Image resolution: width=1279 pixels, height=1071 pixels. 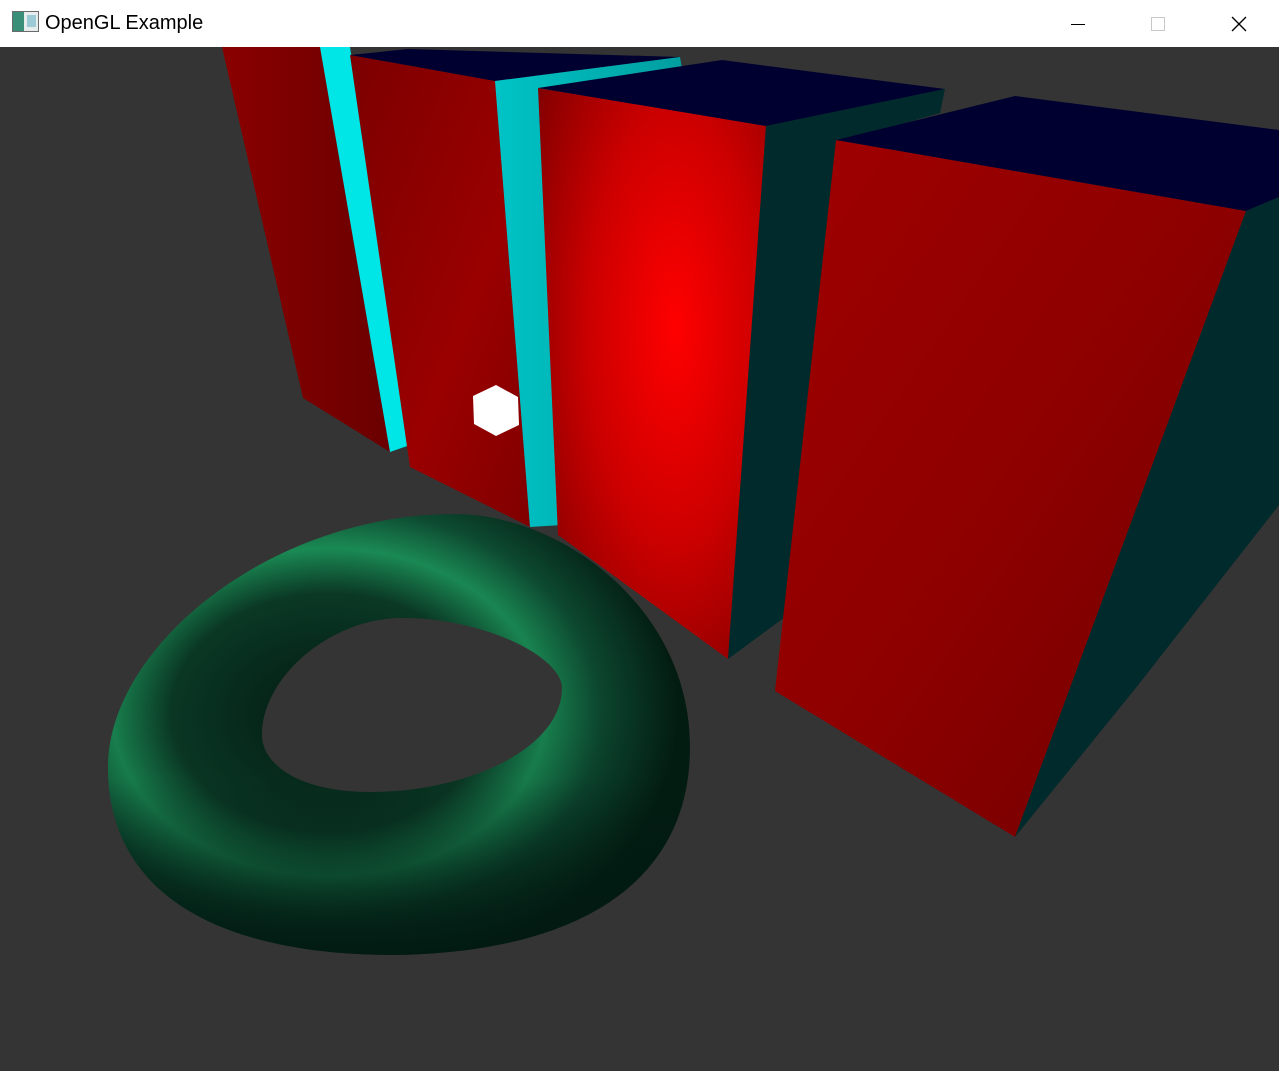 What do you see at coordinates (639, 23) in the screenshot?
I see `title-bar: OpenGL Example` at bounding box center [639, 23].